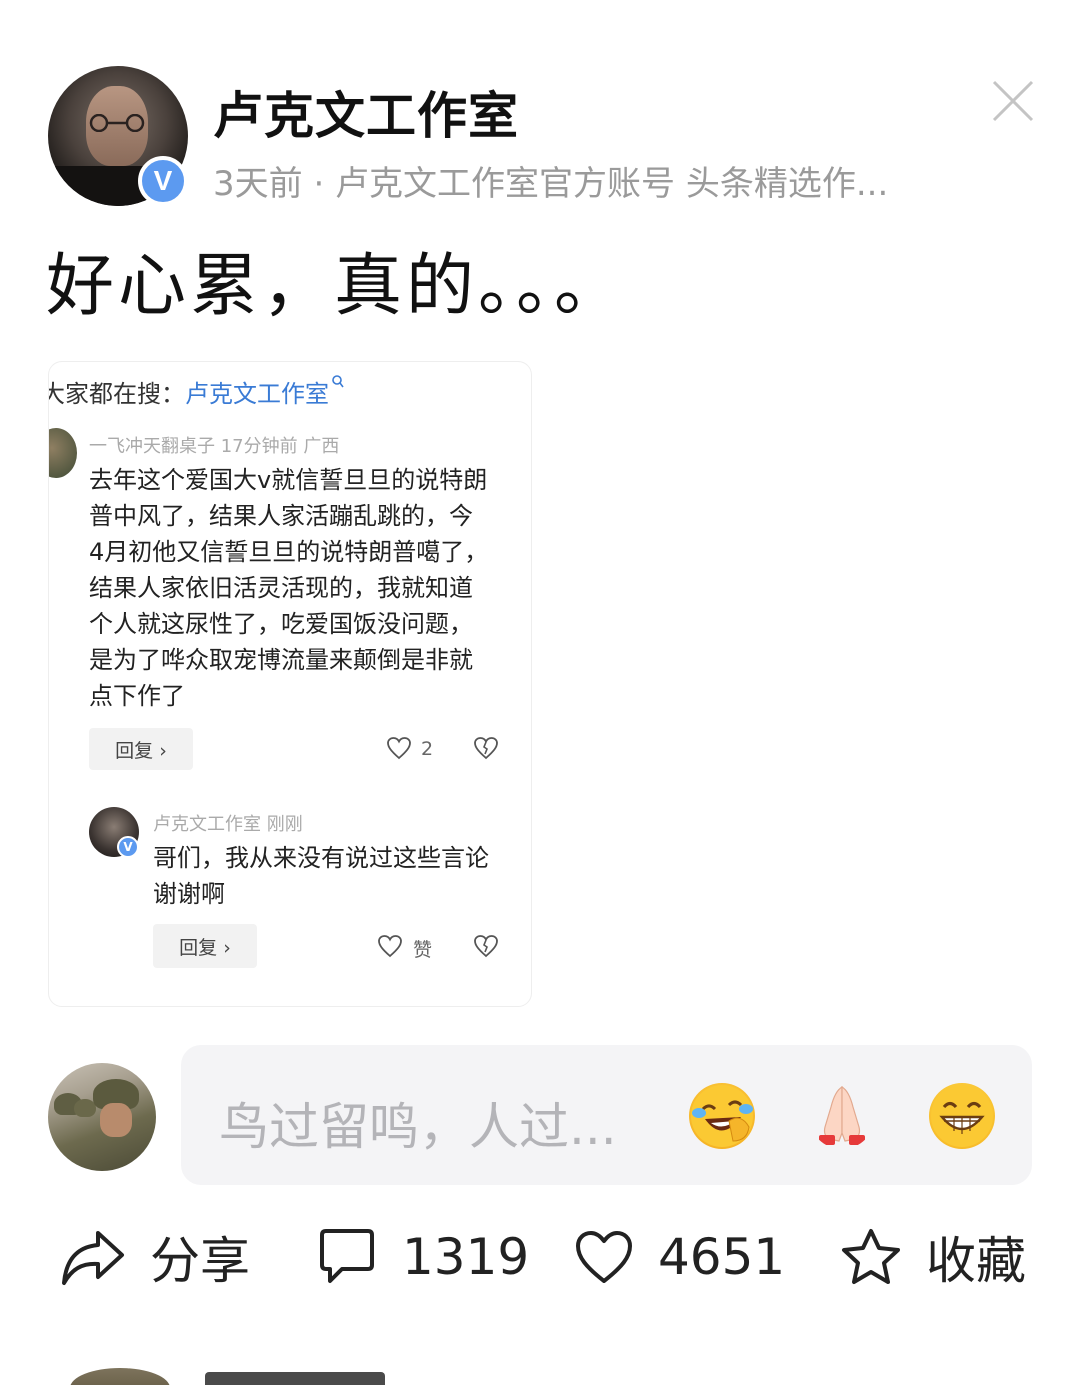 This screenshot has height=1385, width=1079. I want to click on like-count: 2, so click(427, 749).